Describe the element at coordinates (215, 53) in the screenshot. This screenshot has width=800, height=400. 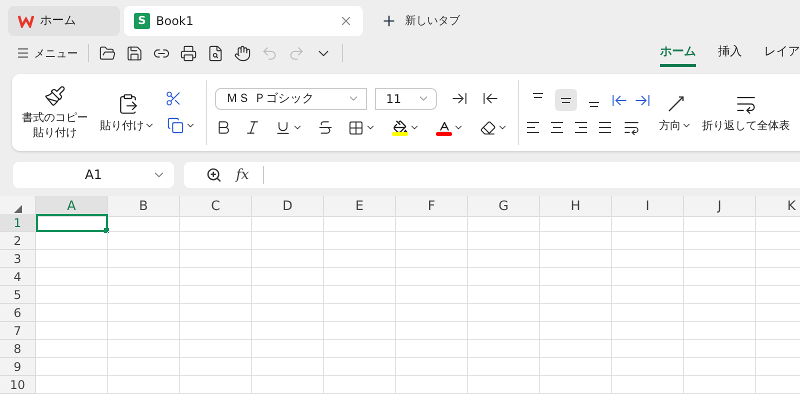
I see `print-preview-icon` at that location.